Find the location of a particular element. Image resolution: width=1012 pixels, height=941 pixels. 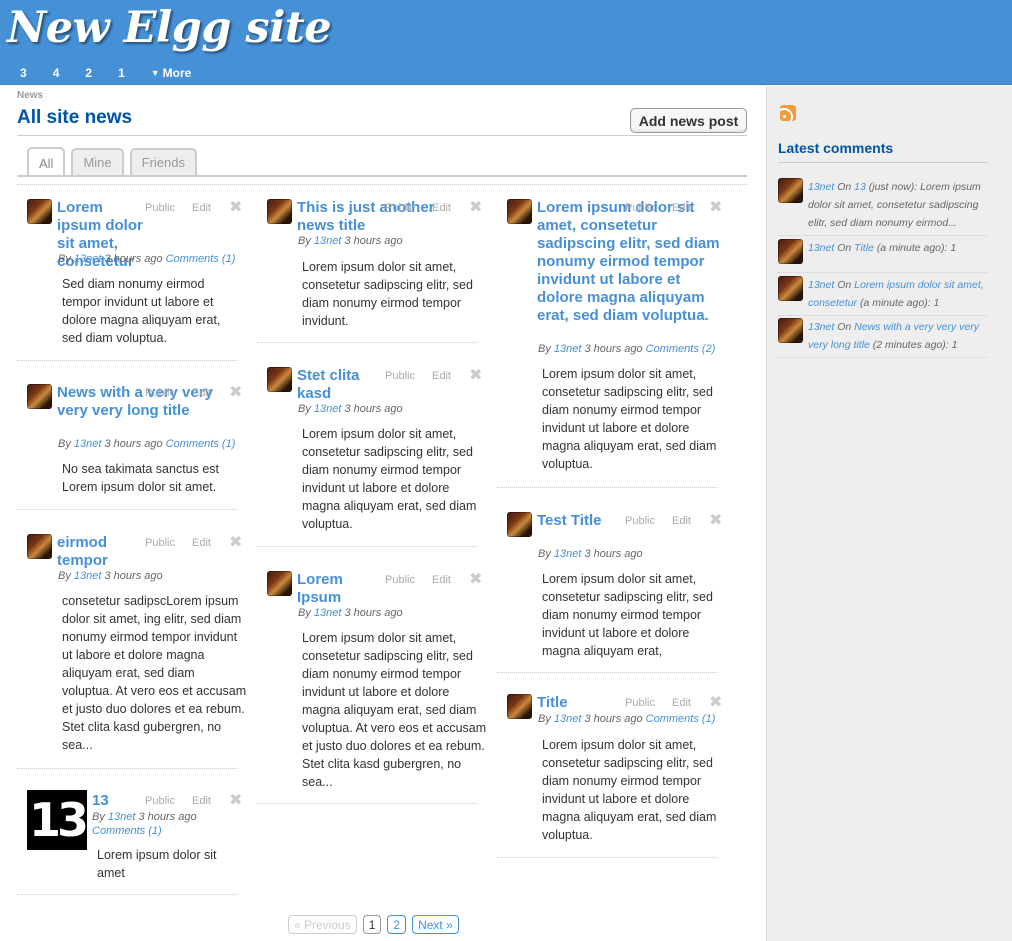

nav-item-3: 3 is located at coordinates (23, 73).